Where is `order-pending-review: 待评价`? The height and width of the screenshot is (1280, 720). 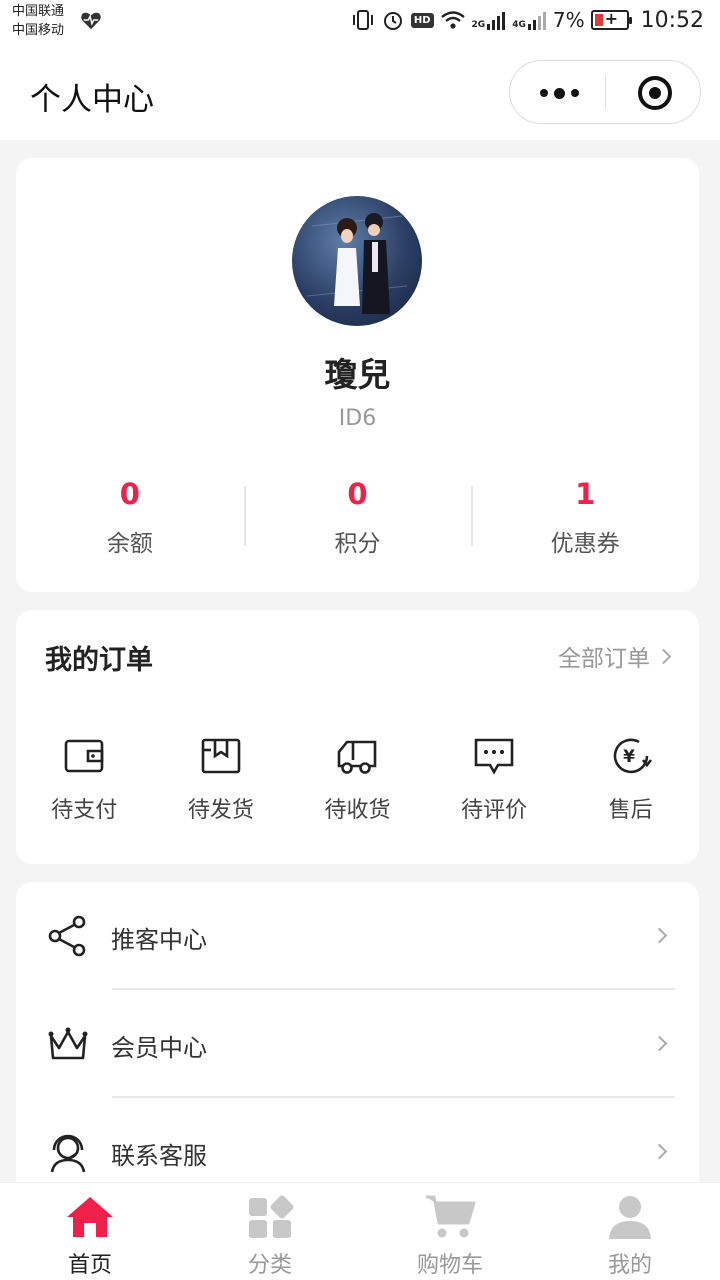 order-pending-review: 待评价 is located at coordinates (494, 779).